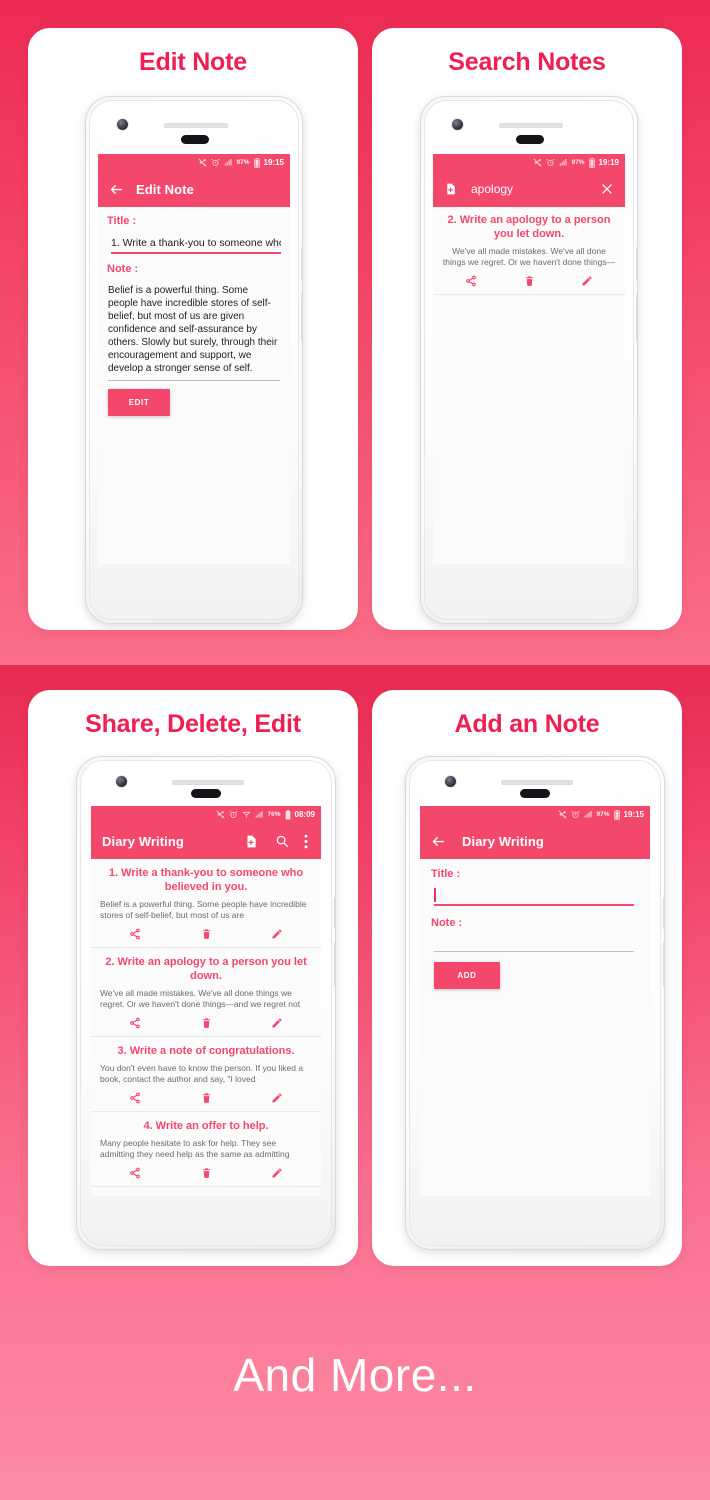 This screenshot has width=710, height=1500. What do you see at coordinates (306, 841) in the screenshot?
I see `more-vert-icon` at bounding box center [306, 841].